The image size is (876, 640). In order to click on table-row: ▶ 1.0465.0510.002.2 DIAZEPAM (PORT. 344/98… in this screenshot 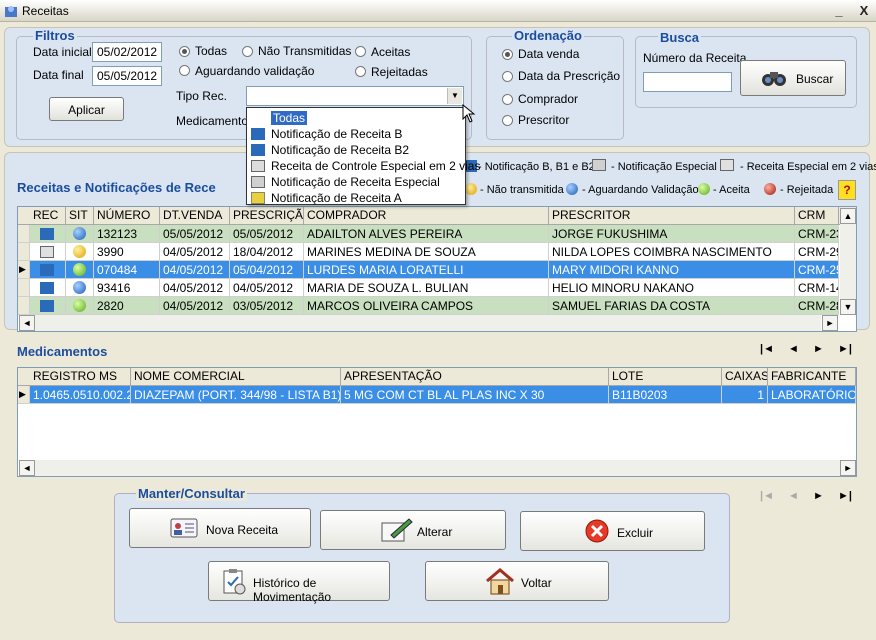, I will do `click(437, 395)`.